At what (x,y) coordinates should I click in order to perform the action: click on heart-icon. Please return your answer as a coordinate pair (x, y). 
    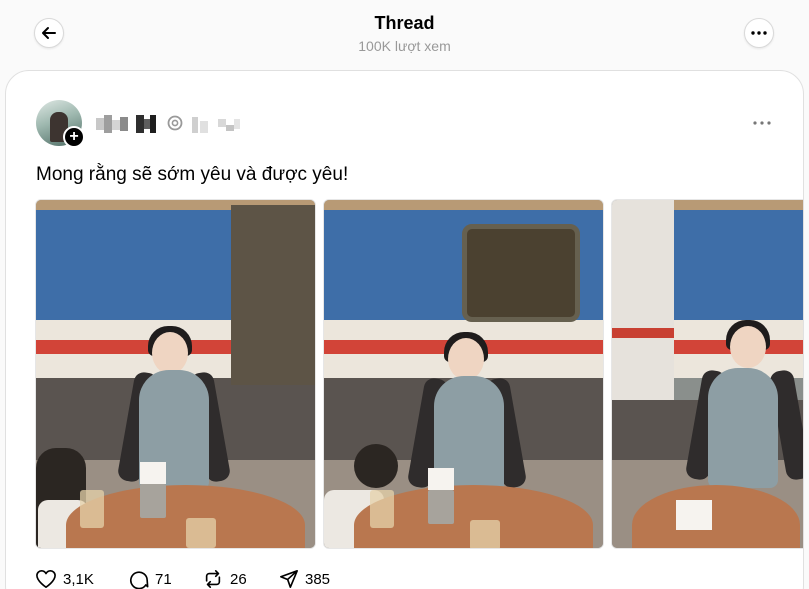
    Looking at the image, I should click on (46, 579).